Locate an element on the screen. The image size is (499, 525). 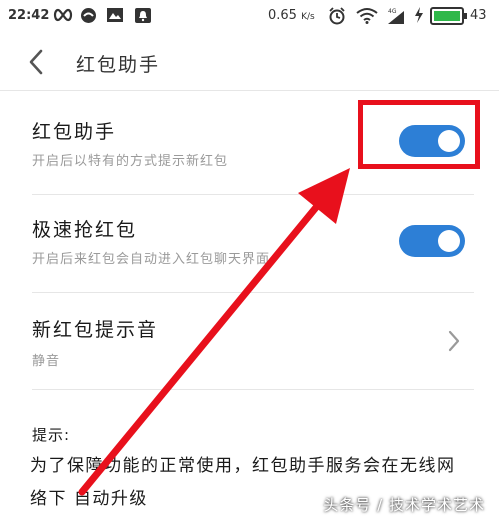
status-time: 22:42 is located at coordinates (29, 15).